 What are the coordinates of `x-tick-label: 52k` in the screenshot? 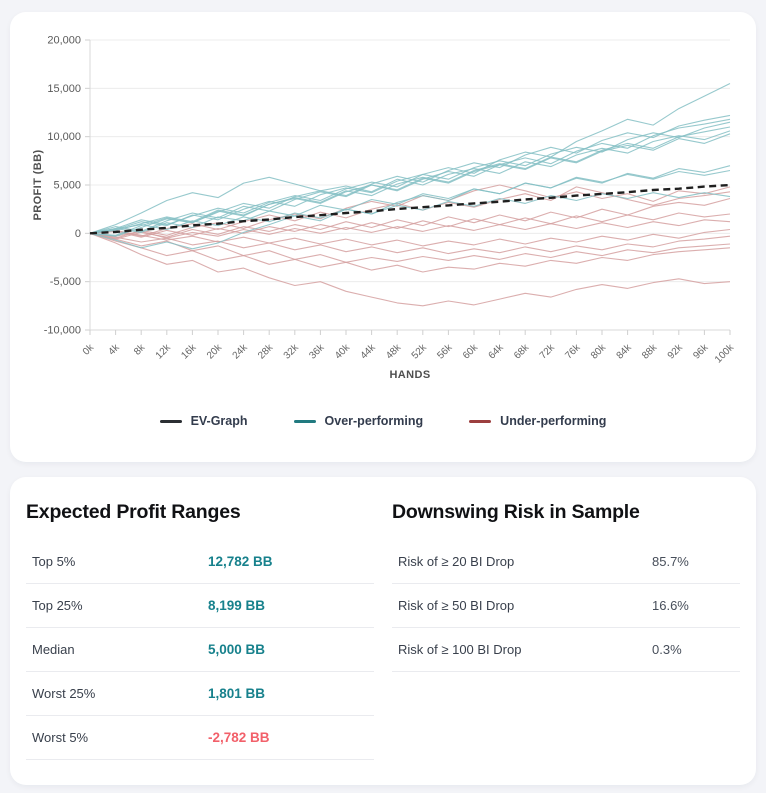 It's located at (420, 352).